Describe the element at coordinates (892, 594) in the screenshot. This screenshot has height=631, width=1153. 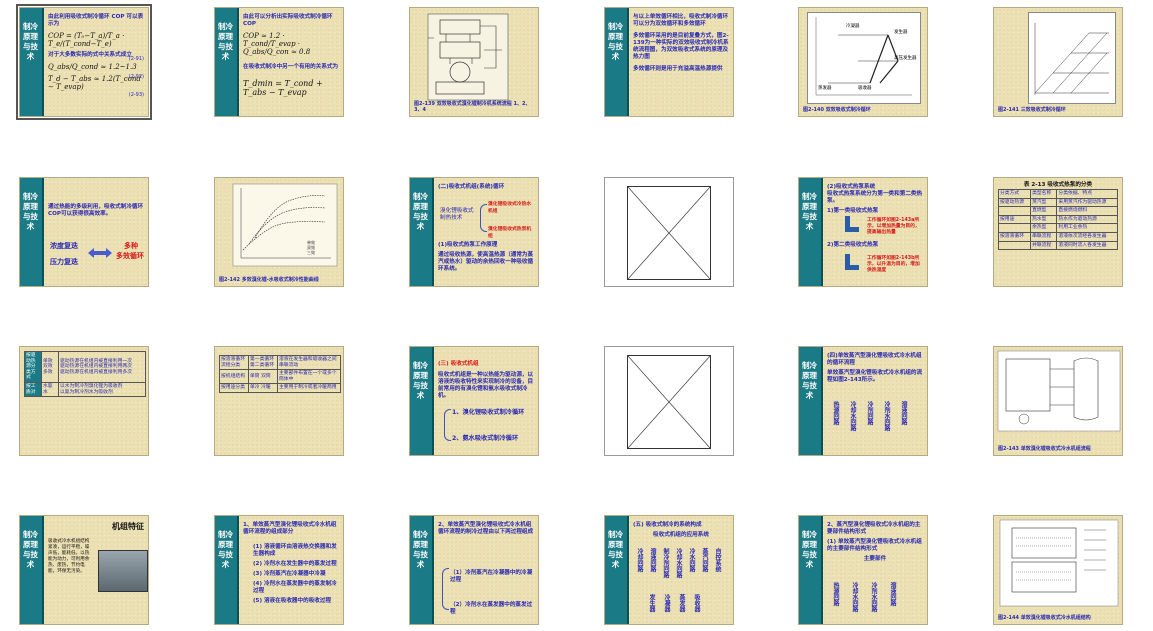
I see `component-column: 溶液回路` at that location.